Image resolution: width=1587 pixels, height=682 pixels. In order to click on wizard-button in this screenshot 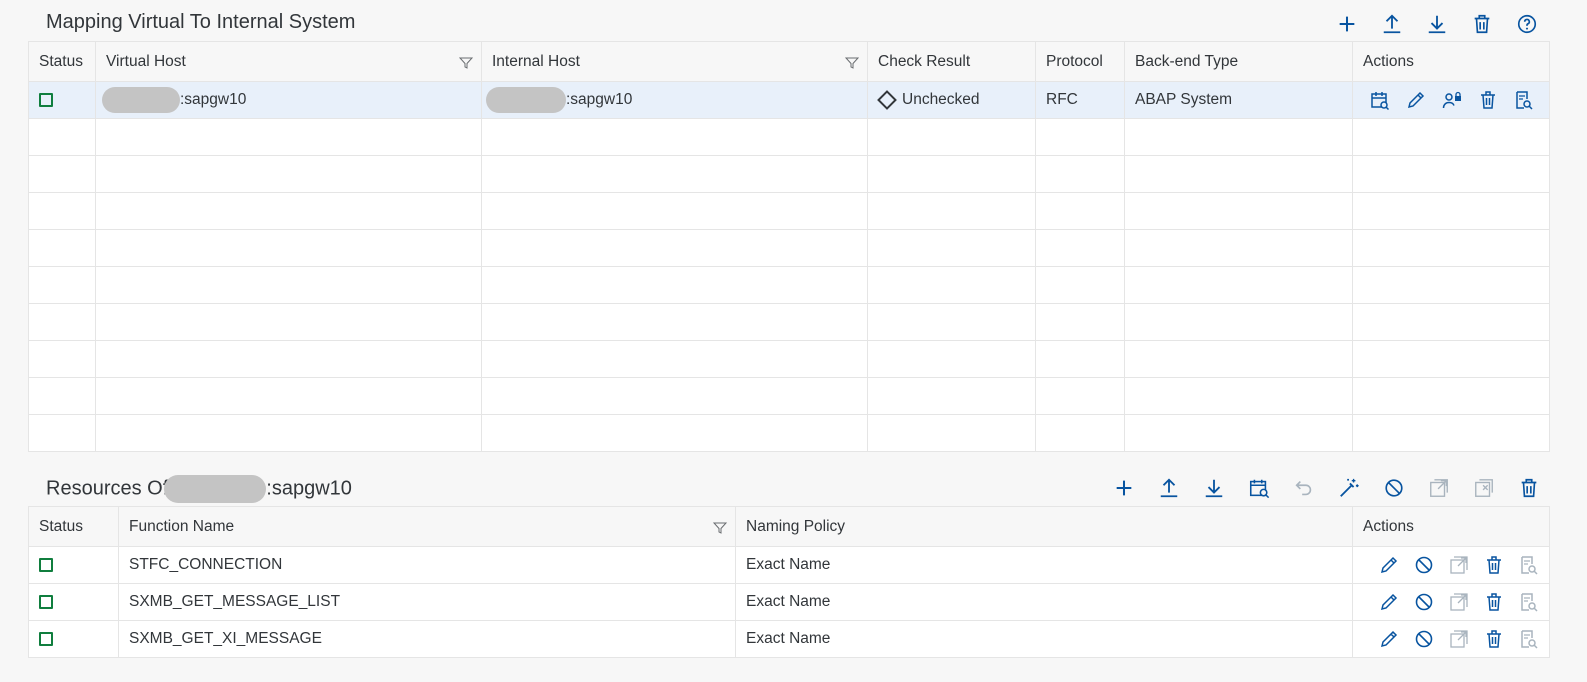, I will do `click(1349, 488)`.